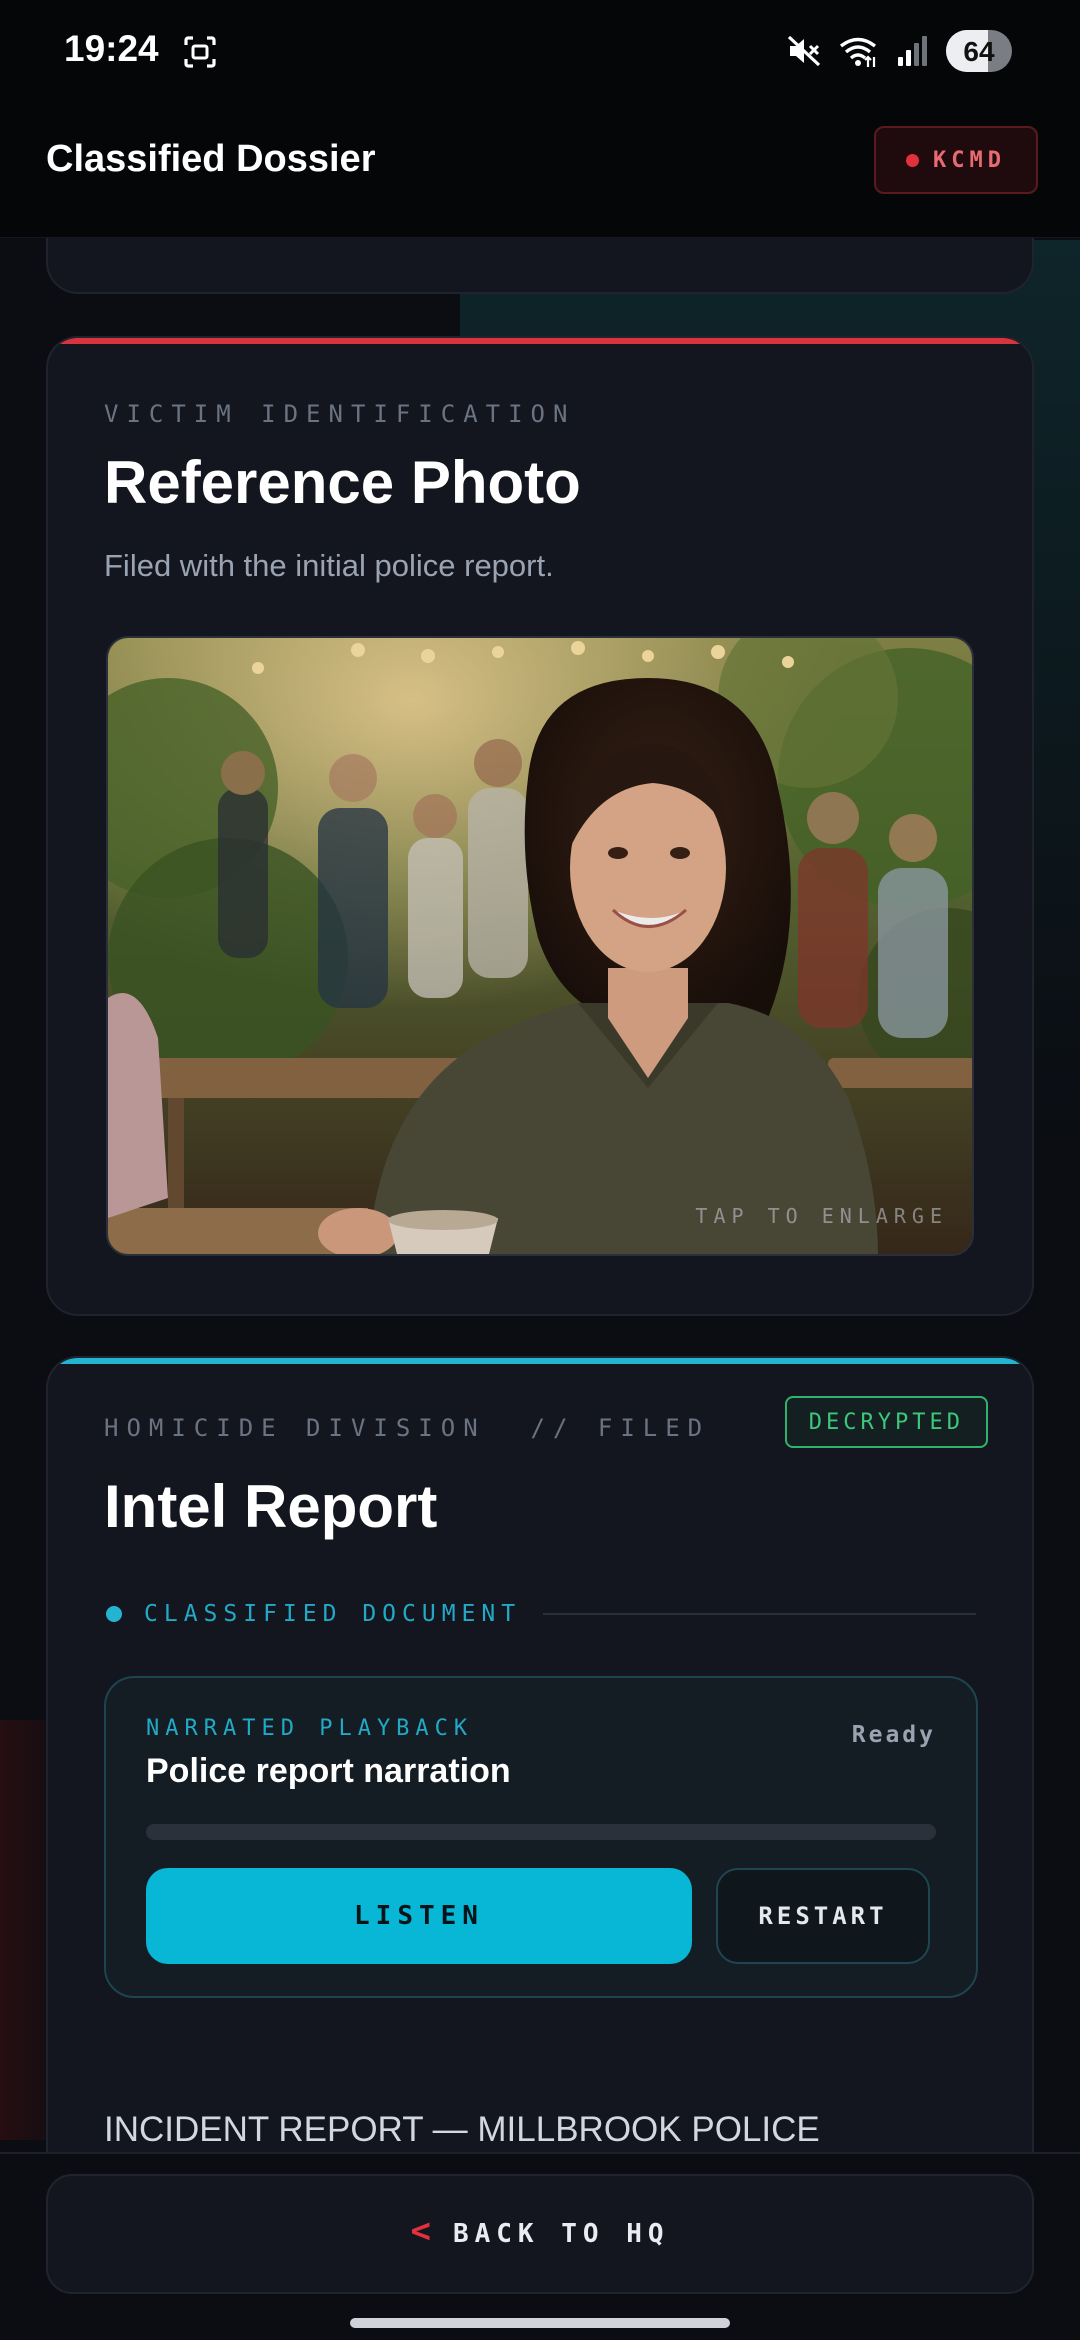 This screenshot has height=2340, width=1080. What do you see at coordinates (333, 1614) in the screenshot?
I see `classification-label: CLASSIFIED DOCUMENT` at bounding box center [333, 1614].